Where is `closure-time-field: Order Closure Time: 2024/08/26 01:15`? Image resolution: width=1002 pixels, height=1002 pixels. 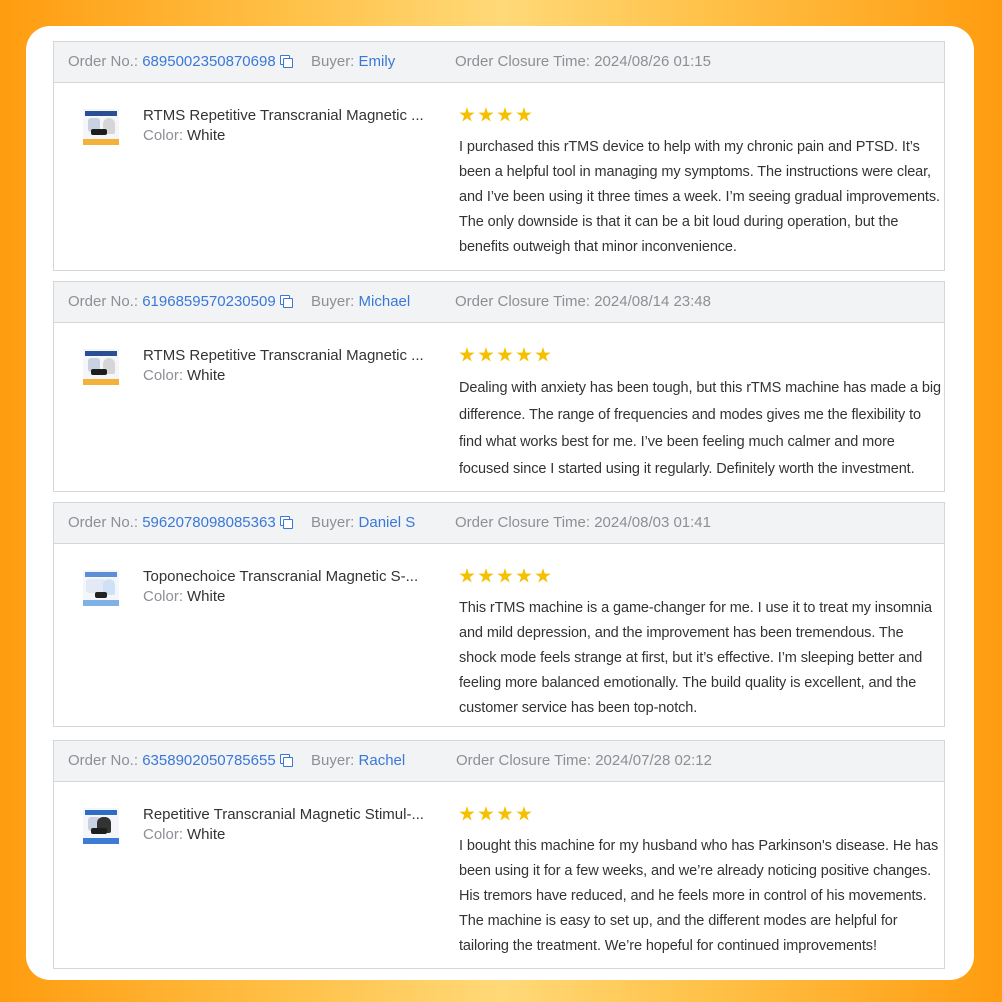 closure-time-field: Order Closure Time: 2024/08/26 01:15 is located at coordinates (583, 61).